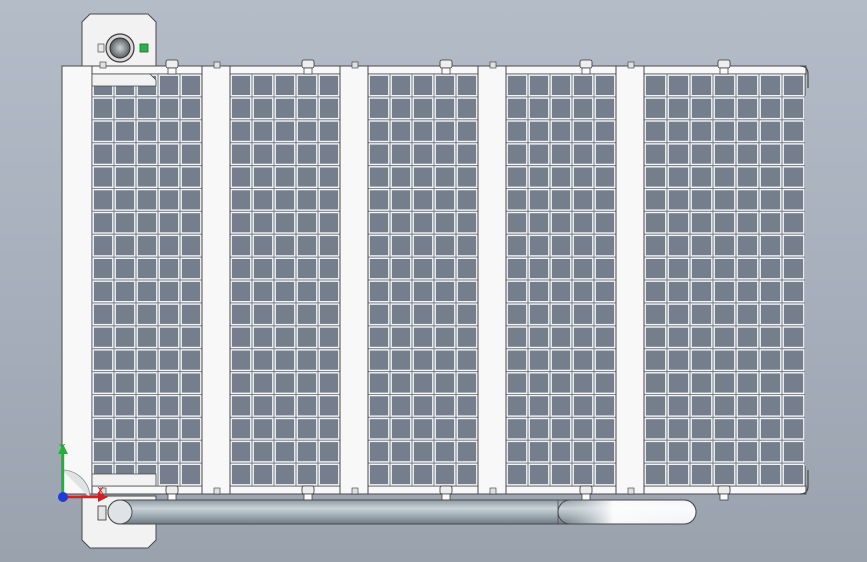 Image resolution: width=867 pixels, height=562 pixels. I want to click on corner-plate-bottom, so click(124, 480).